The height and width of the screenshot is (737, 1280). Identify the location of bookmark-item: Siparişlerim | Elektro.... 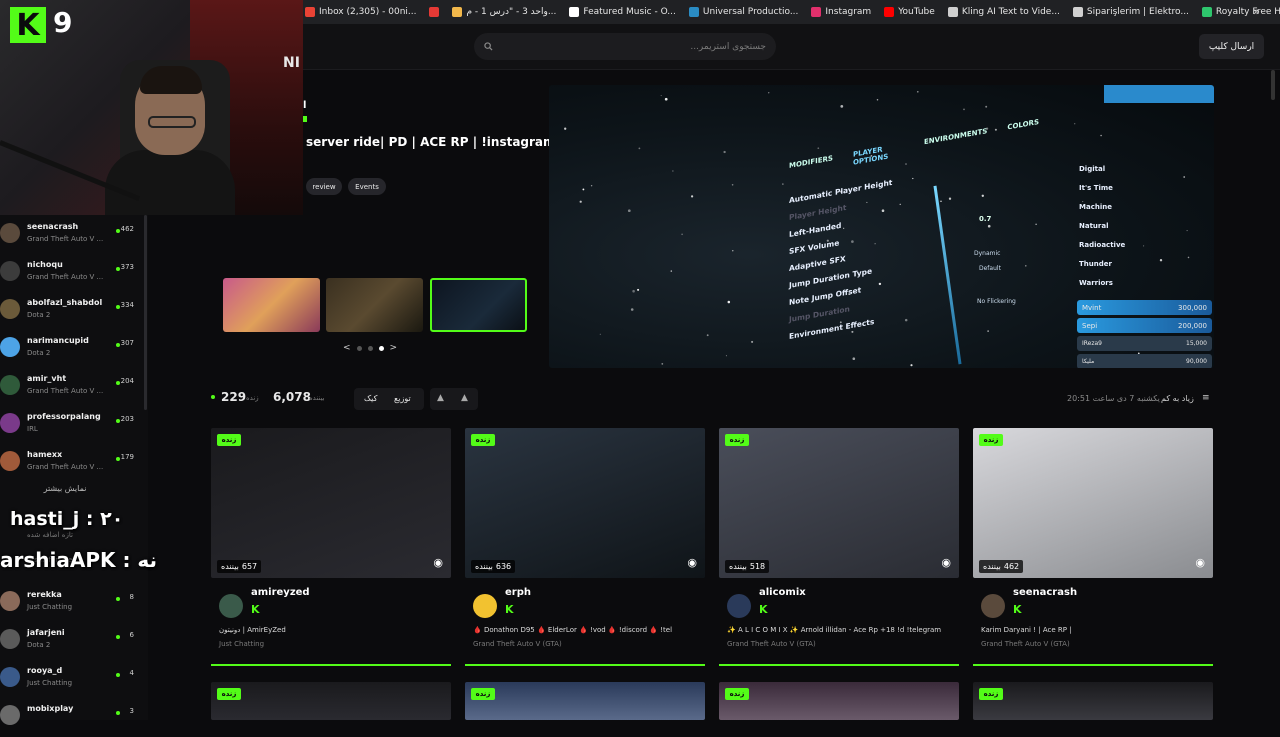
(1130, 12).